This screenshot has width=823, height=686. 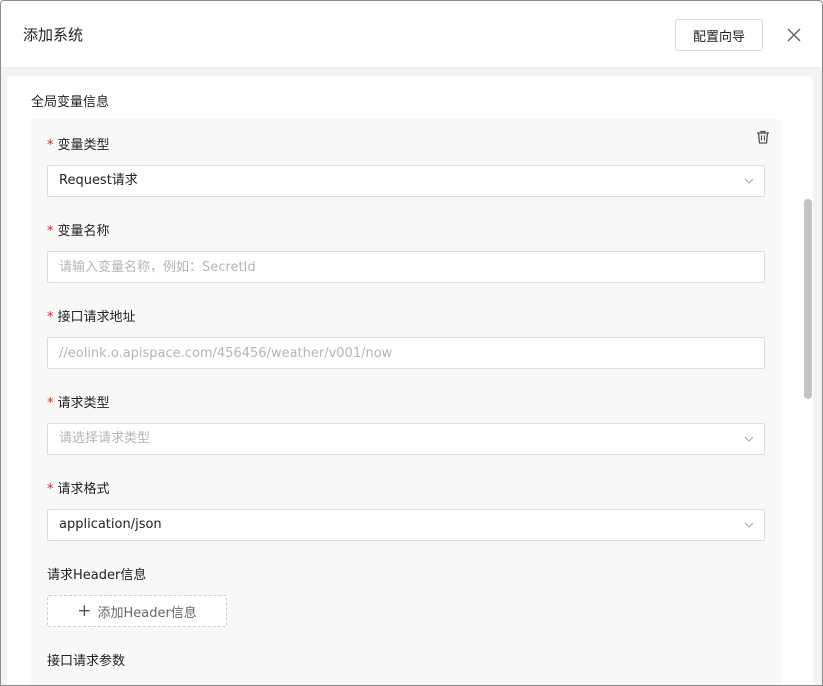 I want to click on req-format-select: application/json, so click(x=406, y=525).